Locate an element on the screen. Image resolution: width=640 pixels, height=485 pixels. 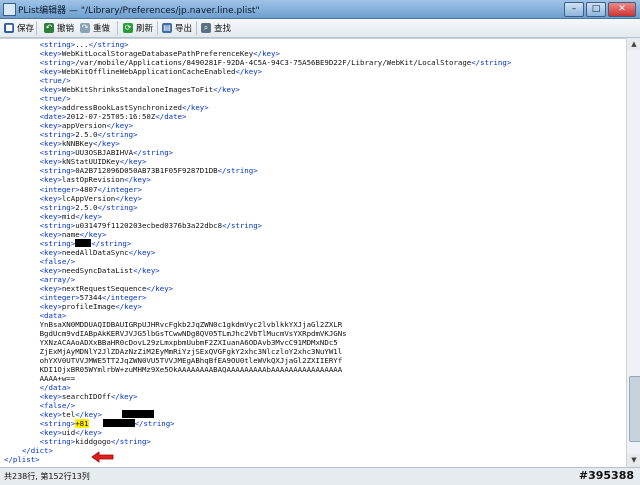
code-line: <string>+81 </string> is located at coordinates (257, 424).